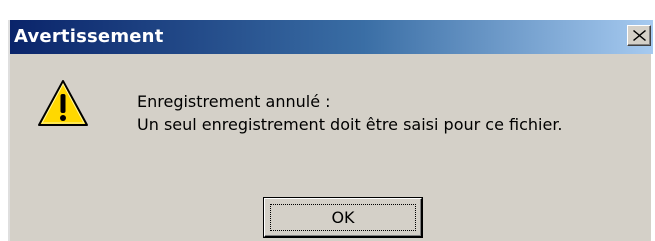  What do you see at coordinates (234, 101) in the screenshot?
I see `message-line-1: Enregistrement annulé :` at bounding box center [234, 101].